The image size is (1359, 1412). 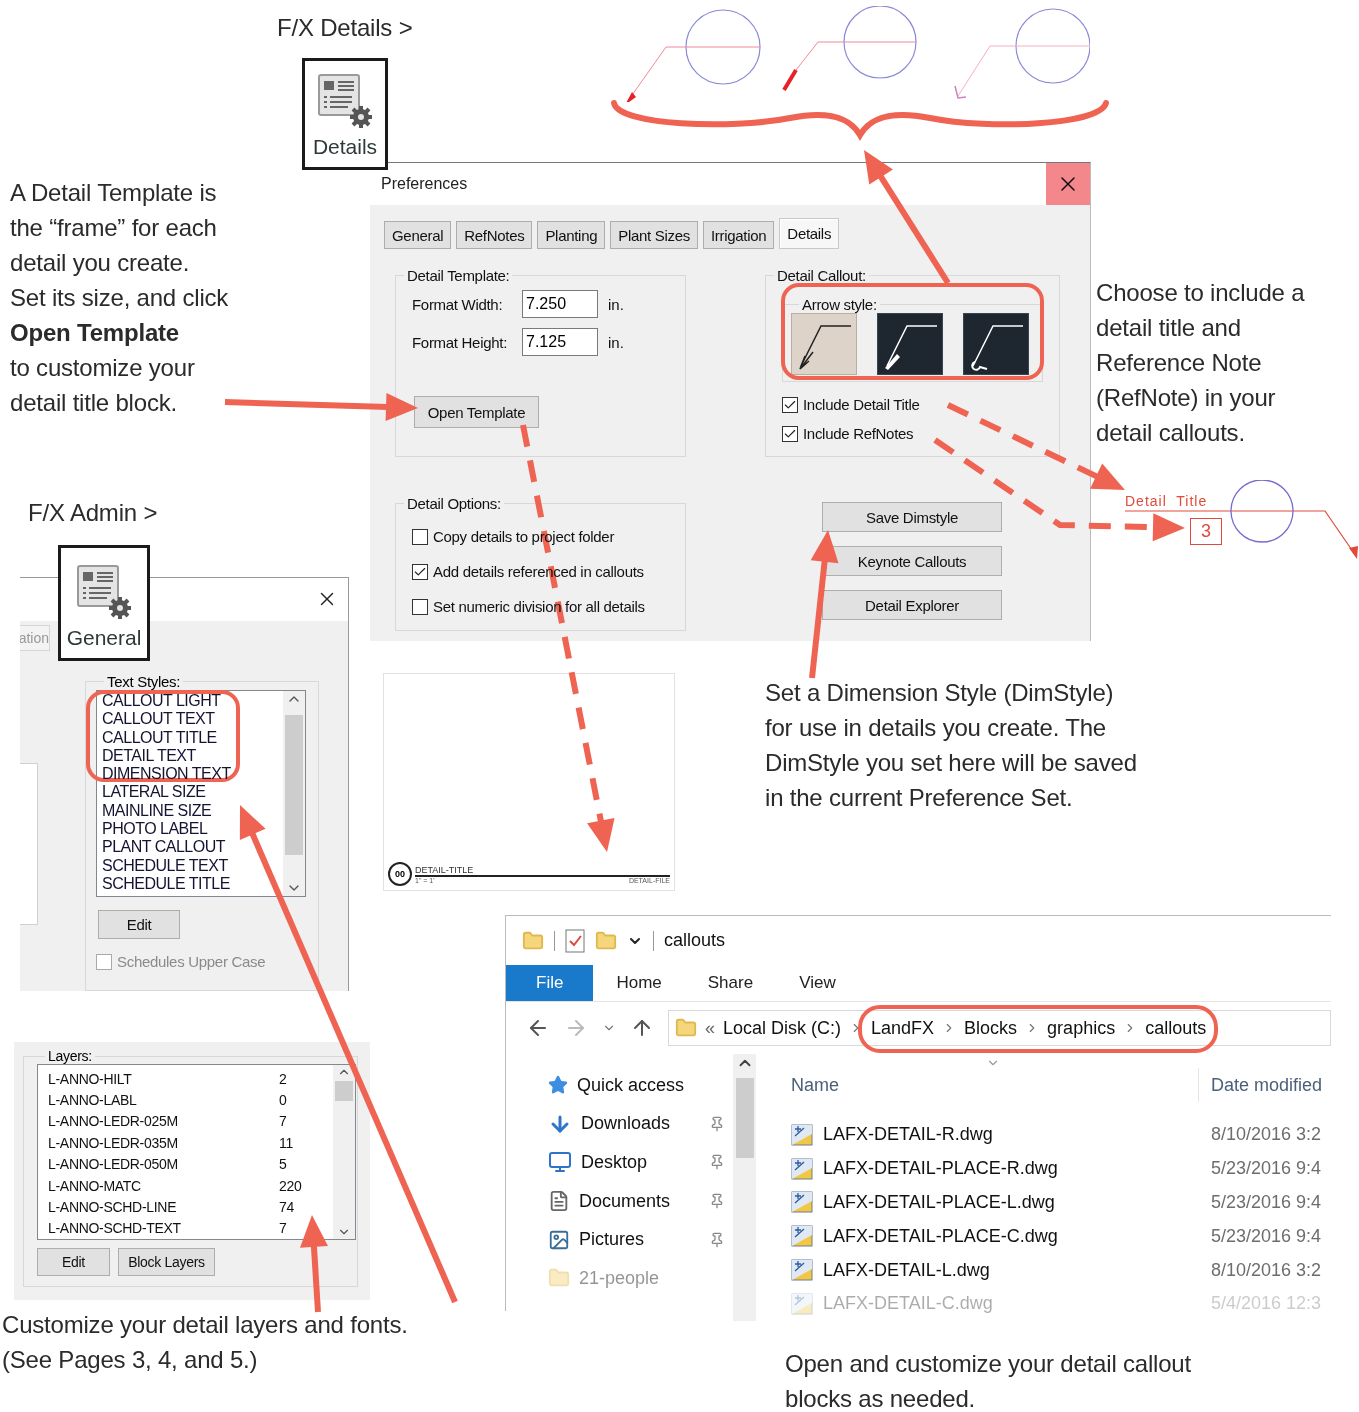 I want to click on layer-count: 74, so click(x=287, y=1207).